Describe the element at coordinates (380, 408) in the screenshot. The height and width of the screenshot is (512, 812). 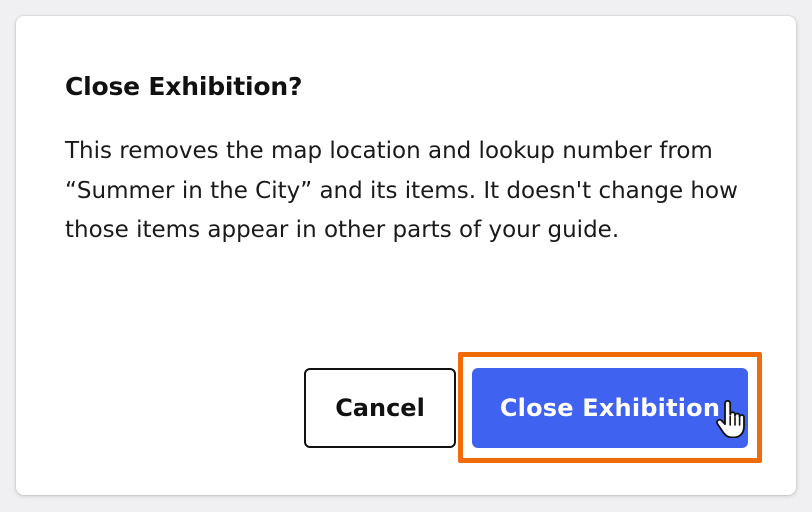
I see `cancel-button: Cancel` at that location.